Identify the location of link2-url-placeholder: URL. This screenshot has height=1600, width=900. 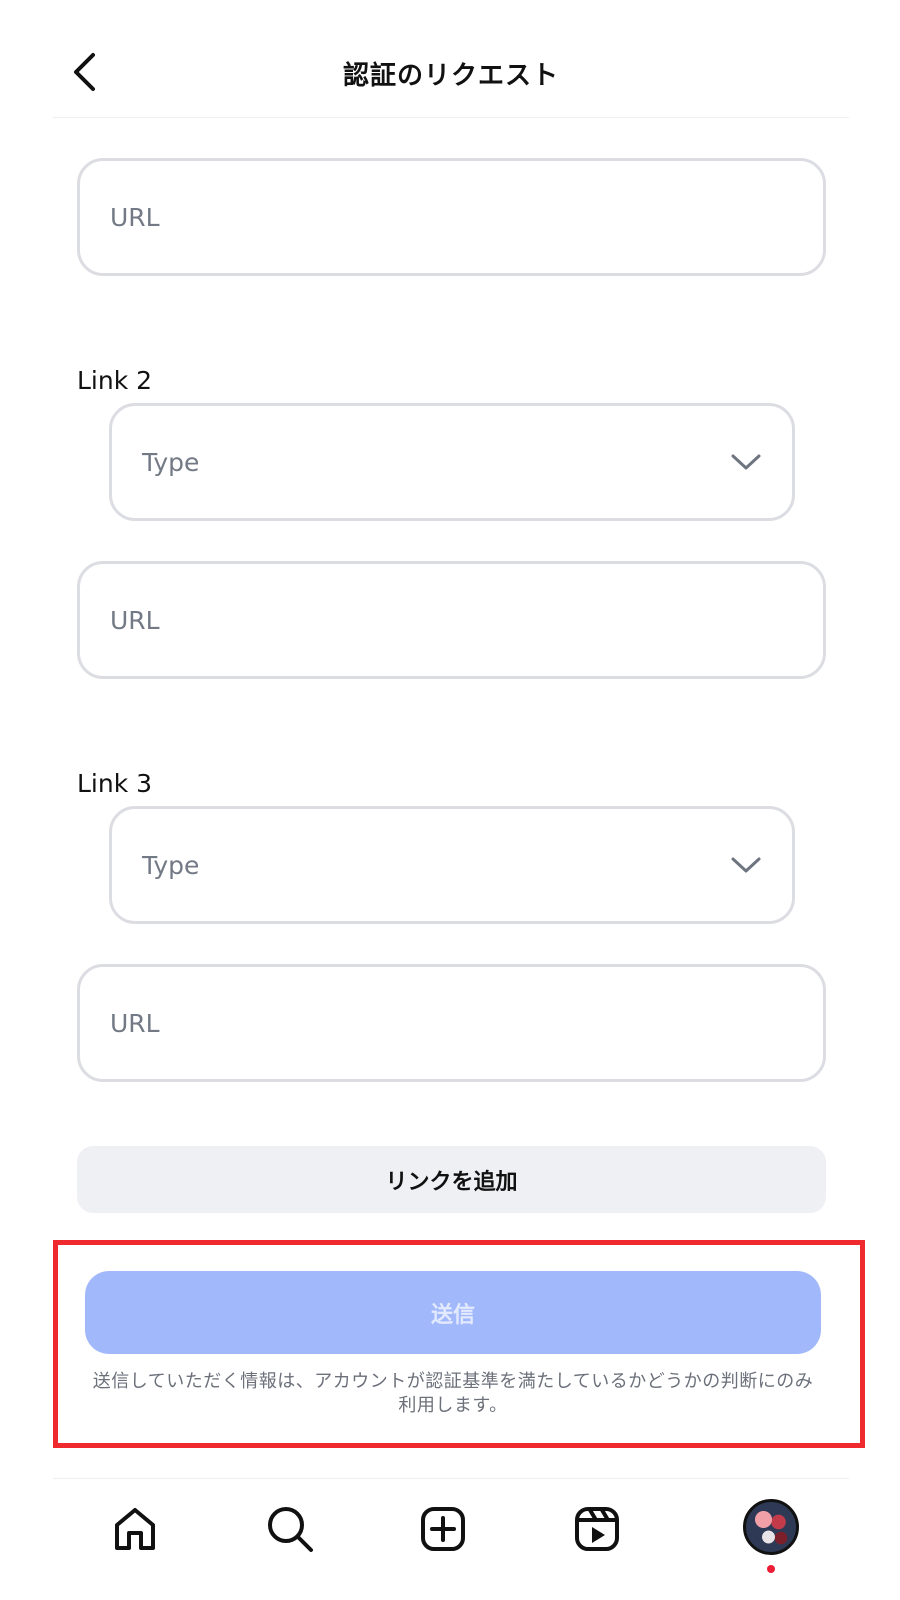
(135, 620).